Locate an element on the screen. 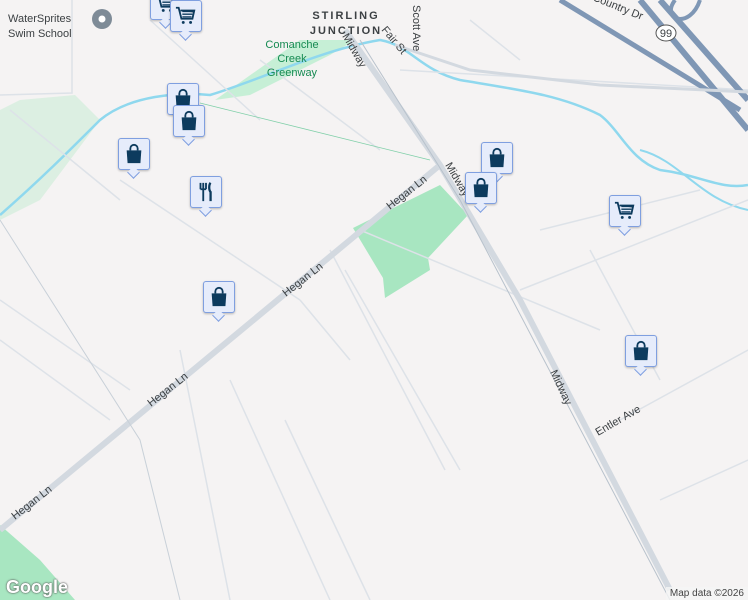  park-label-2: Creek is located at coordinates (292, 59).